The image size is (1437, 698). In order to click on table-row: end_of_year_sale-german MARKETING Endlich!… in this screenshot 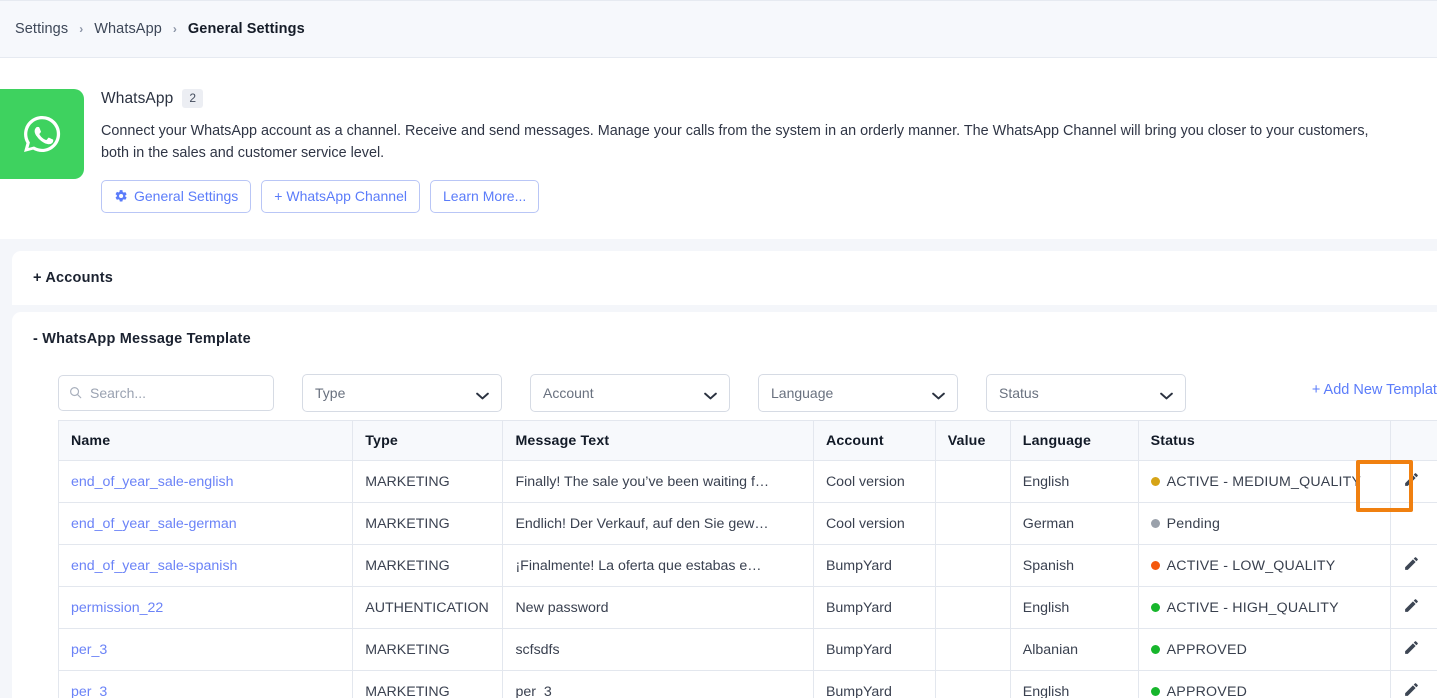, I will do `click(747, 523)`.